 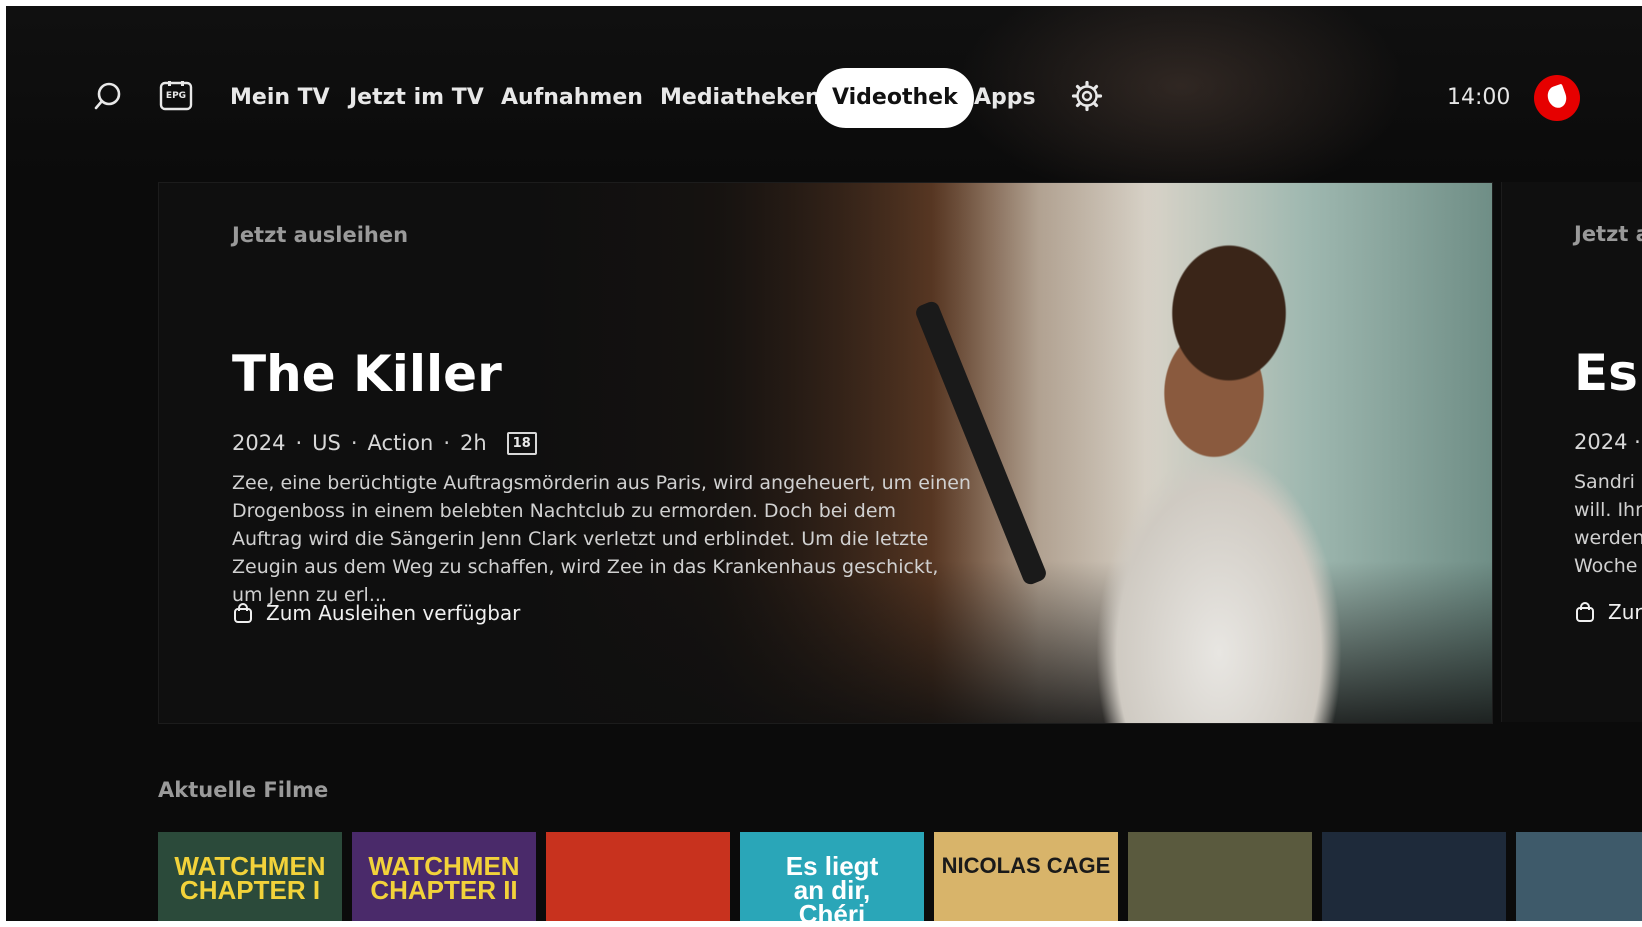 I want to click on hero-next-availability-label: Zur, so click(x=1625, y=612).